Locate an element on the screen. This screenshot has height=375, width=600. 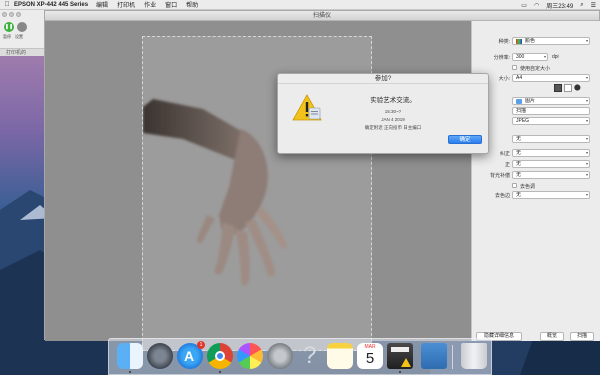
backlight-select: 无 ▾ is located at coordinates (551, 175).